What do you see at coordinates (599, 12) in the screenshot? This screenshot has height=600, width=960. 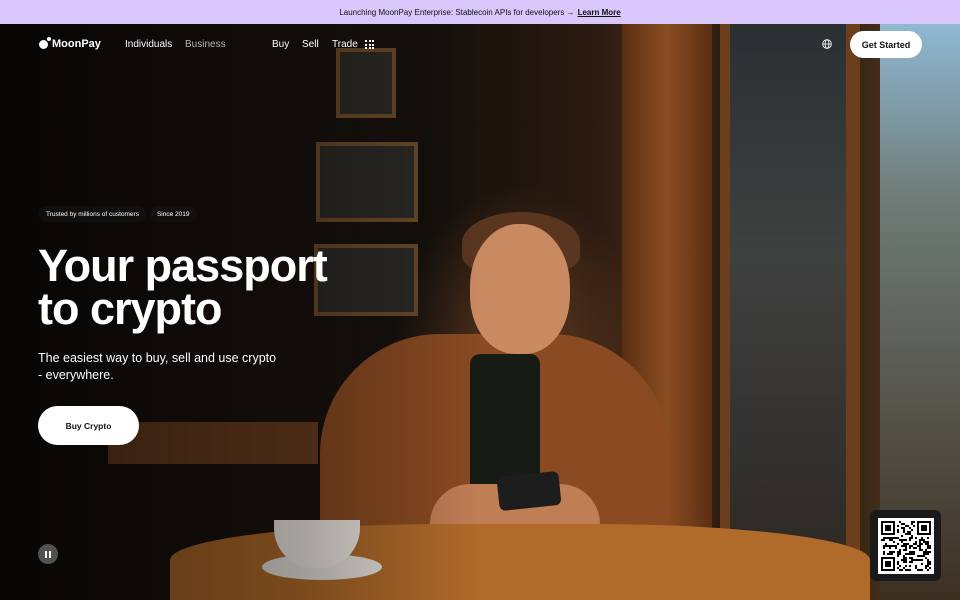 I see `learn-more-link: Learn More` at bounding box center [599, 12].